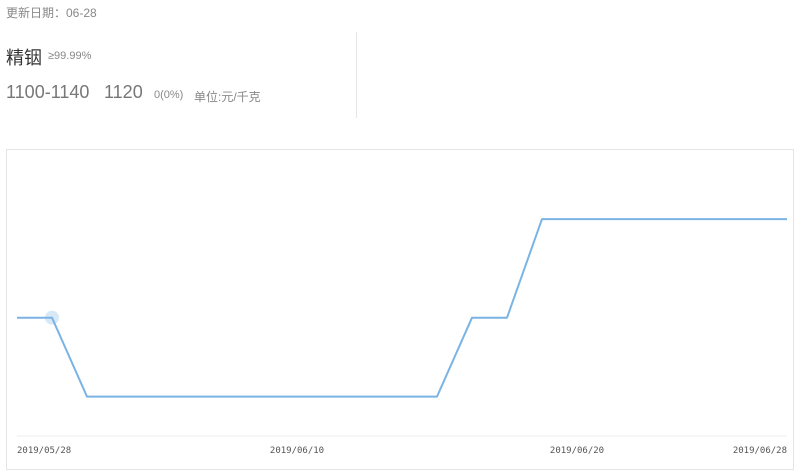 The image size is (800, 476). What do you see at coordinates (48, 92) in the screenshot?
I see `price-range: 1100-1140` at bounding box center [48, 92].